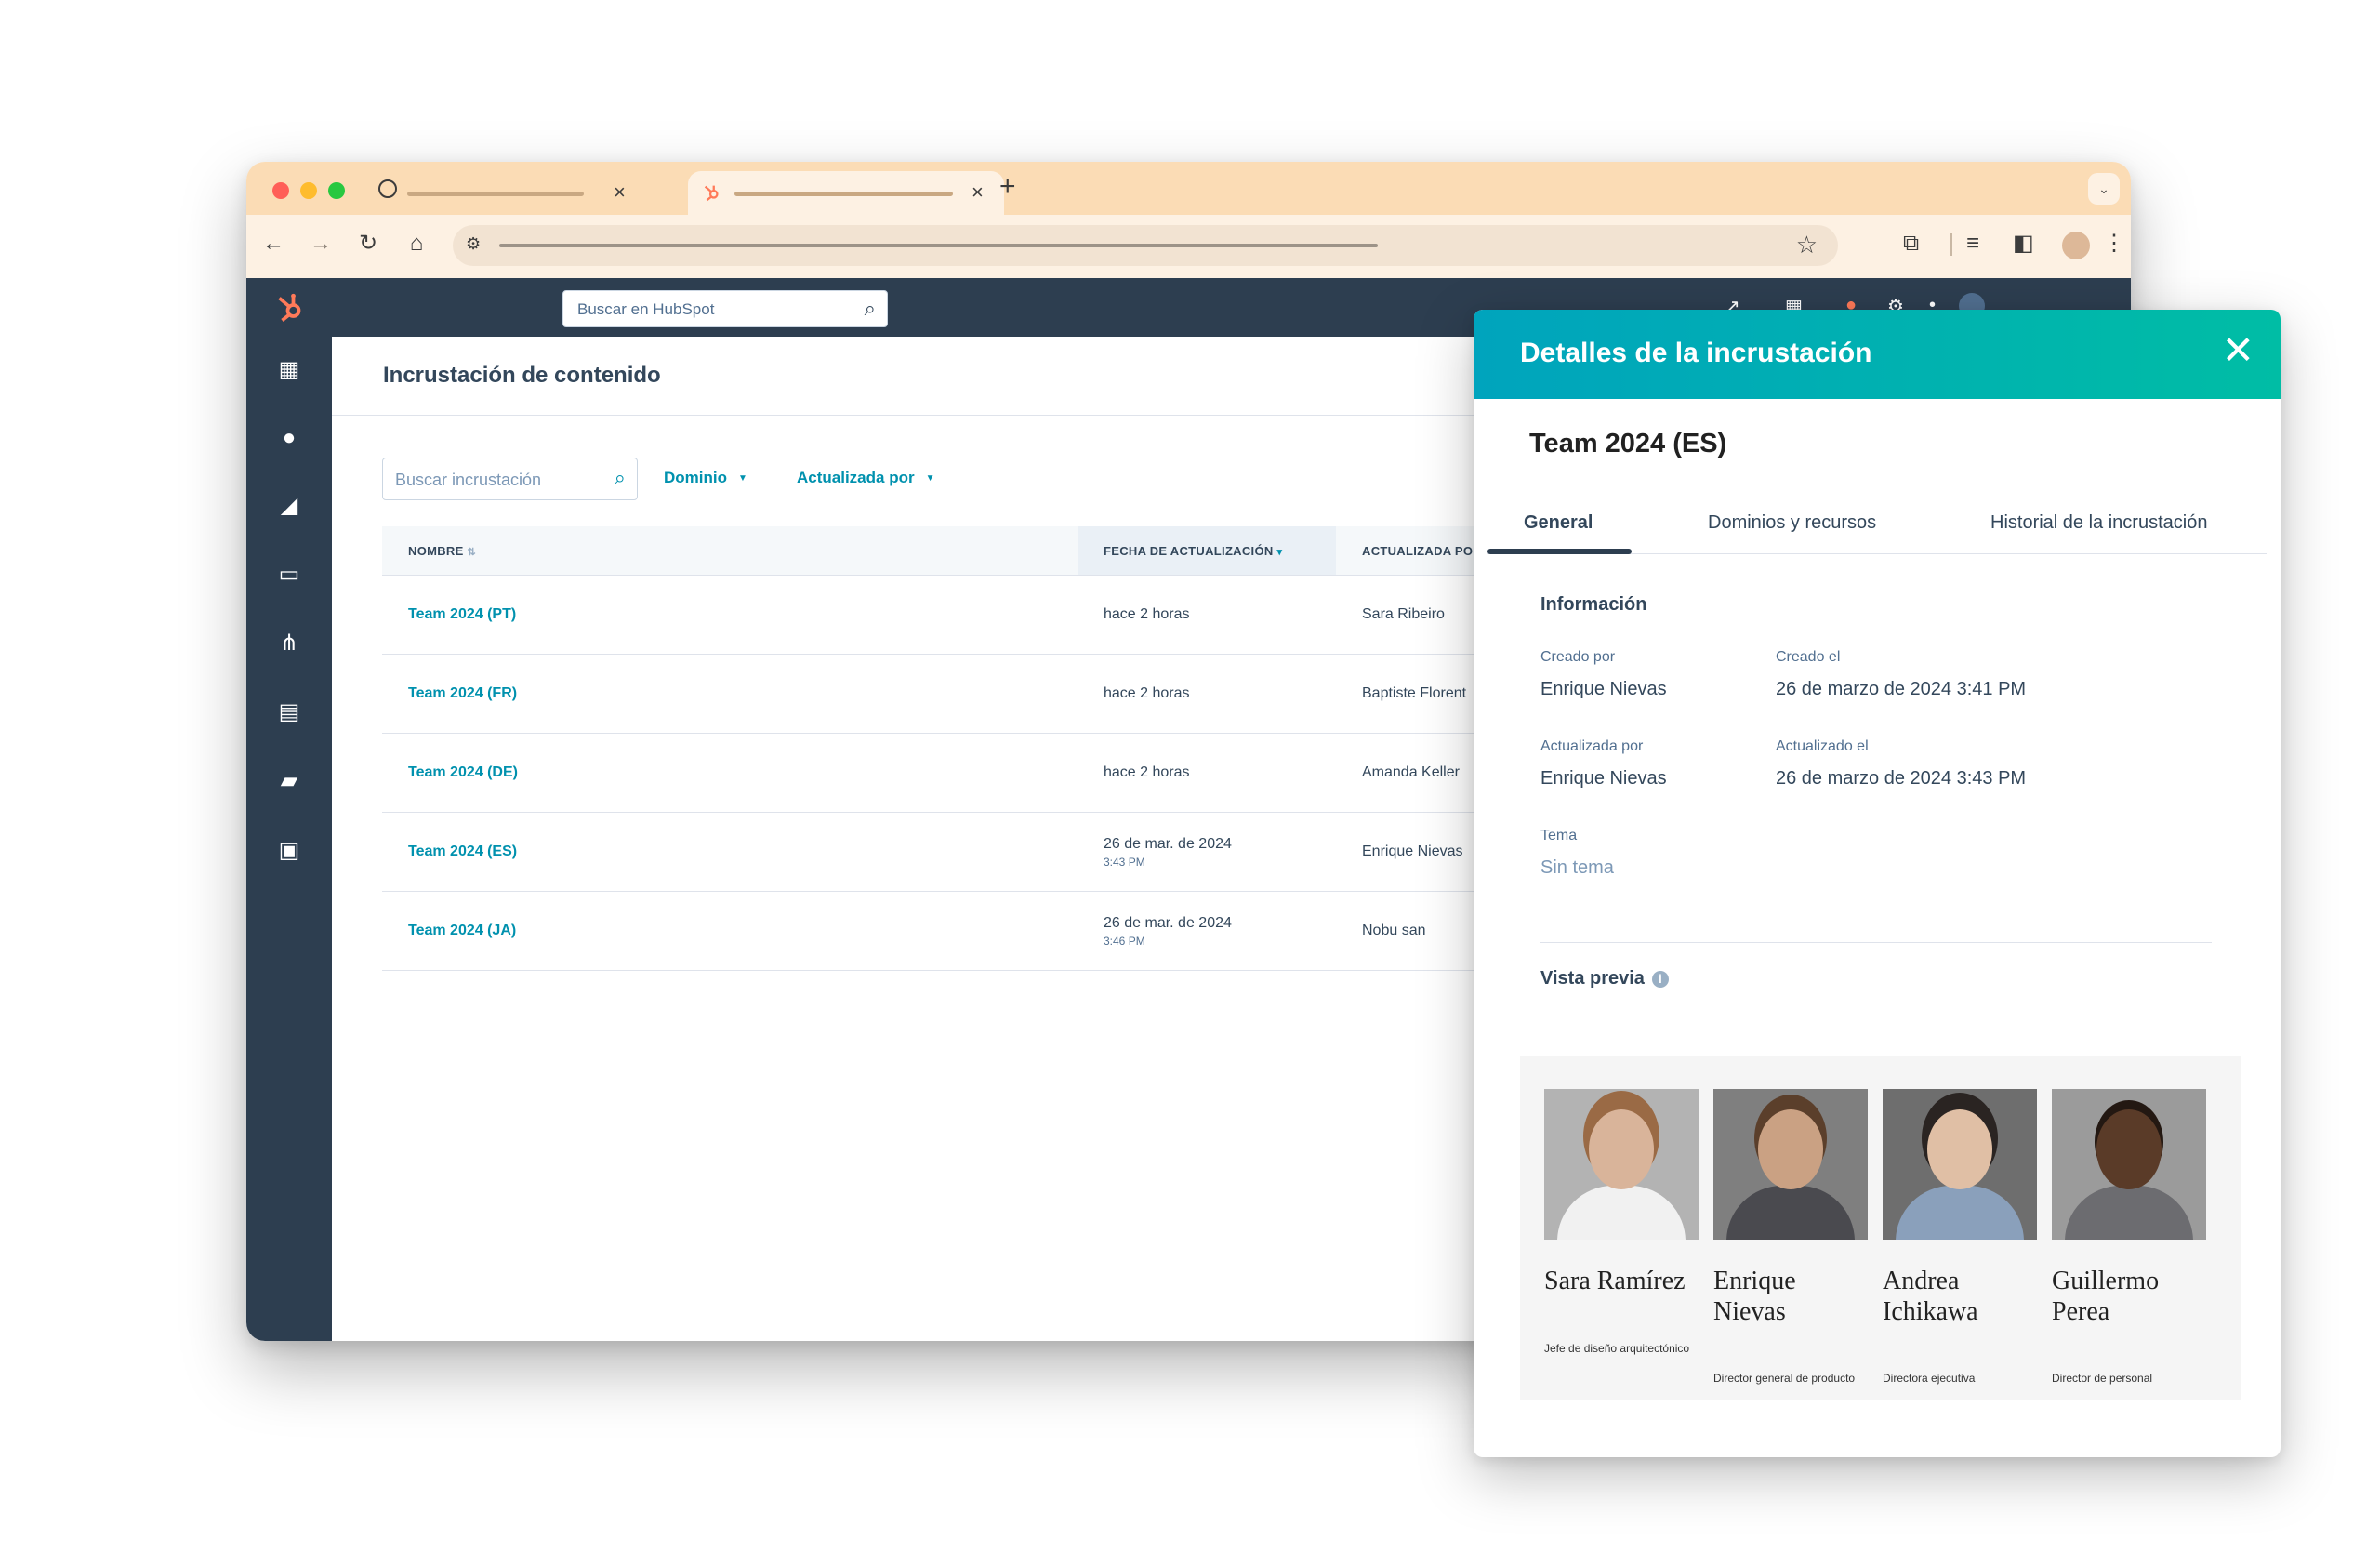  Describe the element at coordinates (463, 772) in the screenshot. I see `row-name-link: Team 2024 (DE)` at that location.